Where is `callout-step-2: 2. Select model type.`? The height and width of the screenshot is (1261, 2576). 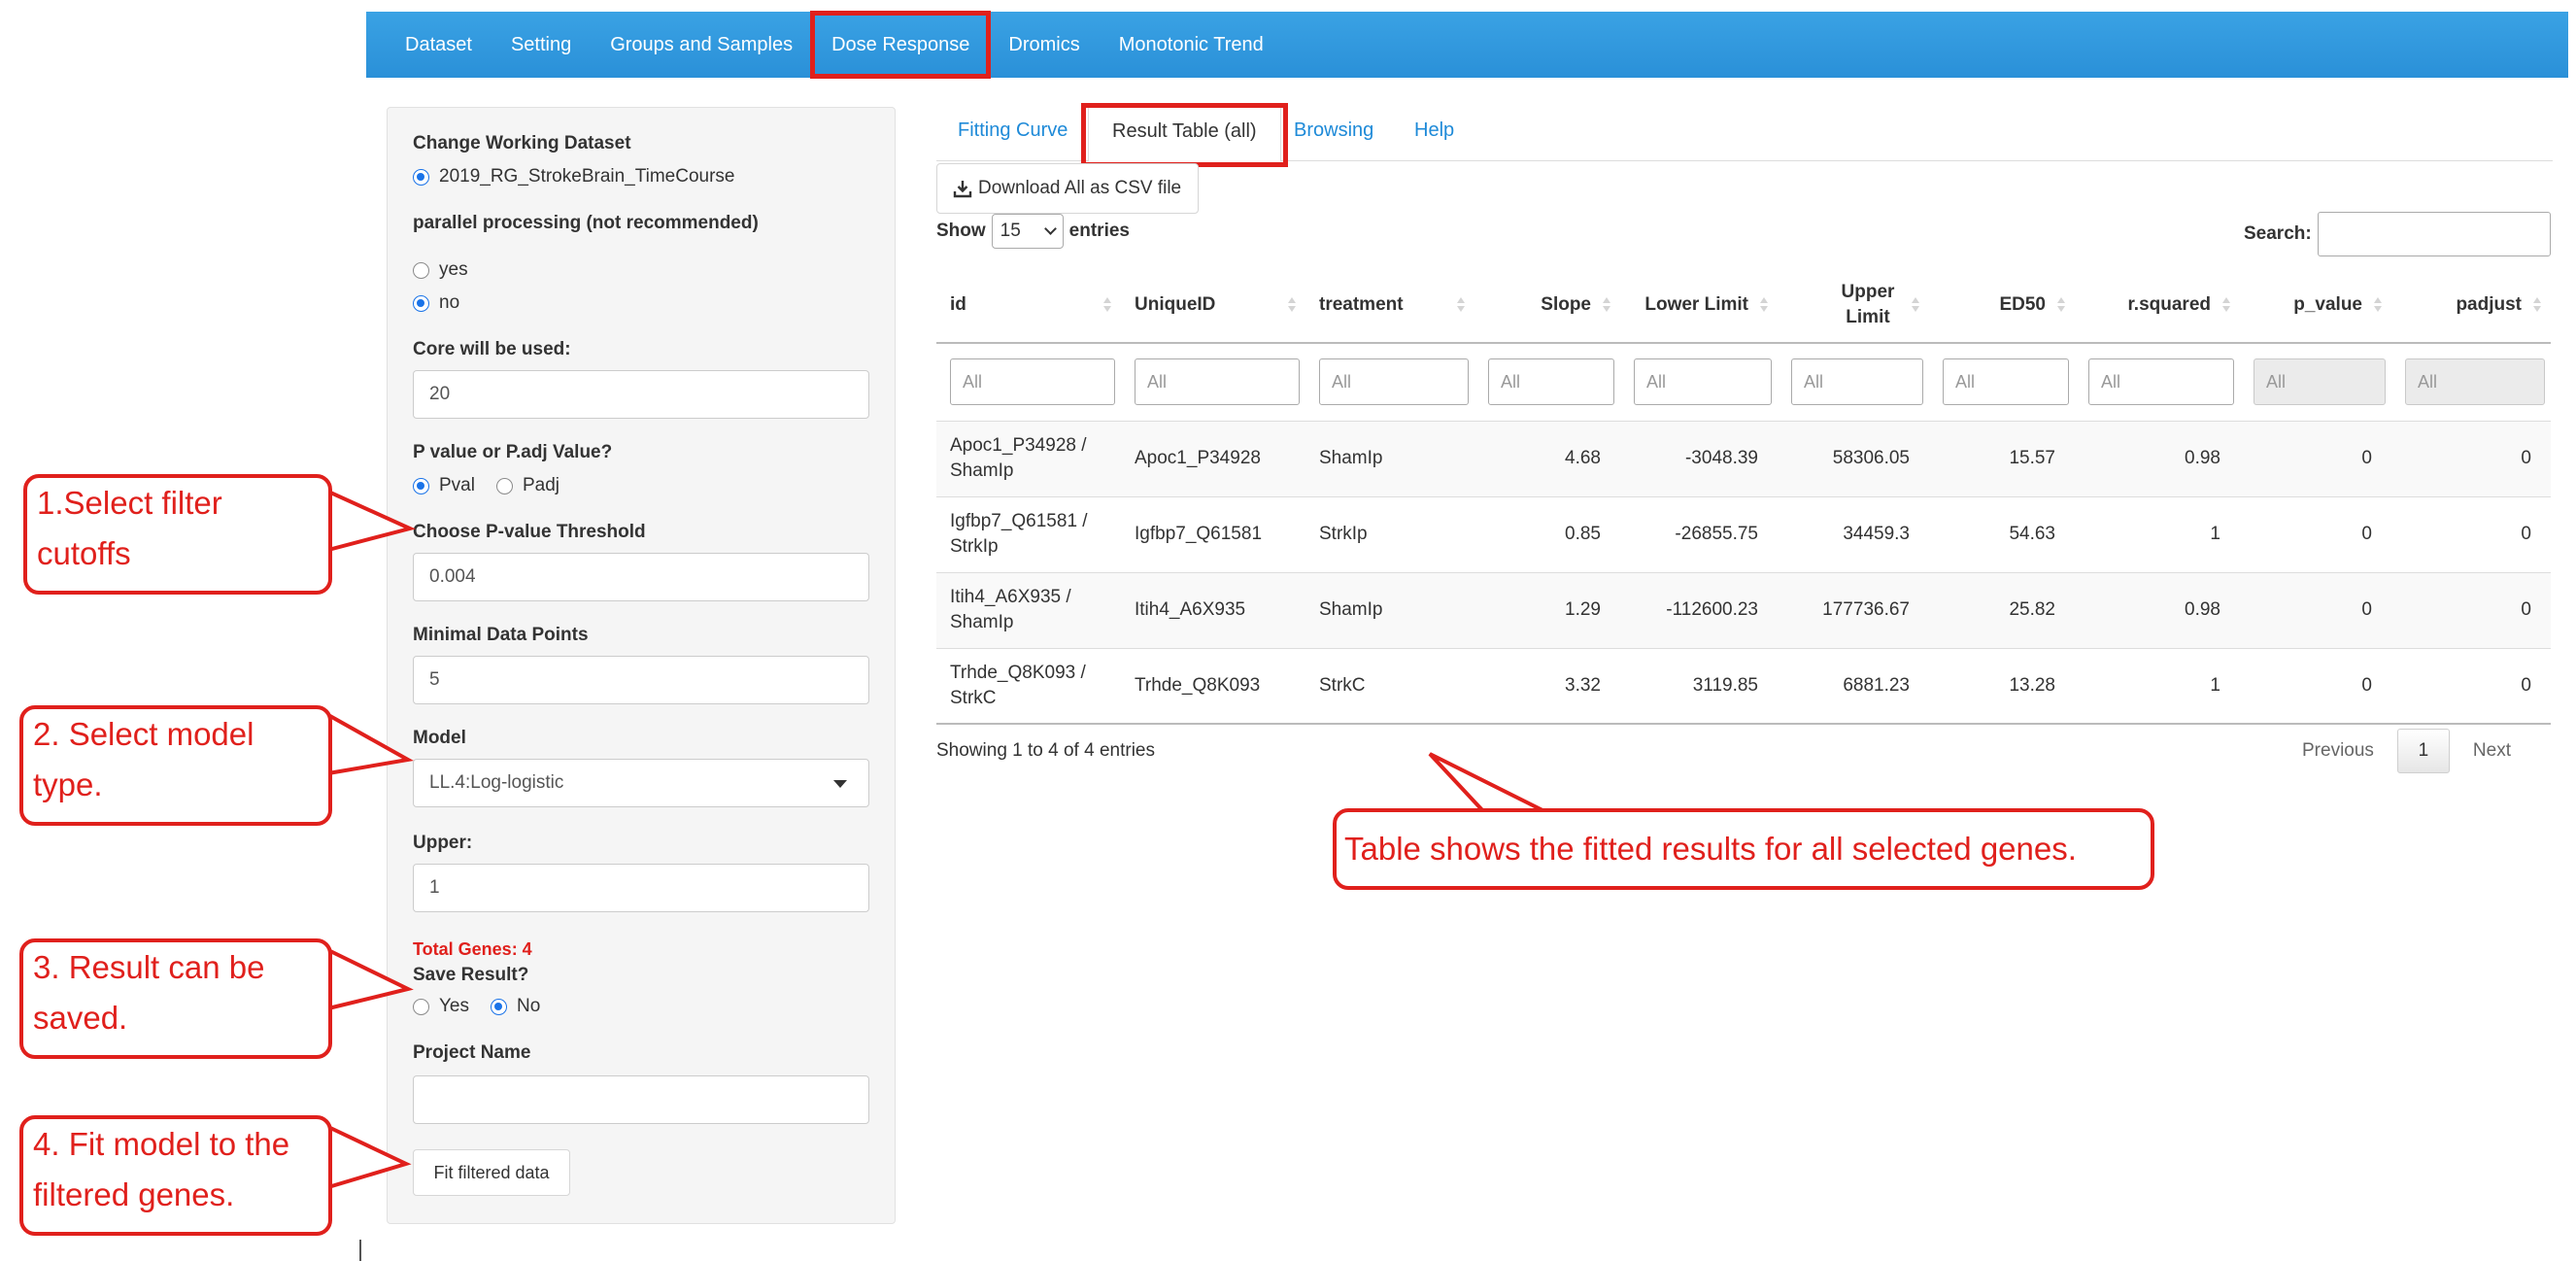
callout-step-2: 2. Select model type. is located at coordinates (175, 765).